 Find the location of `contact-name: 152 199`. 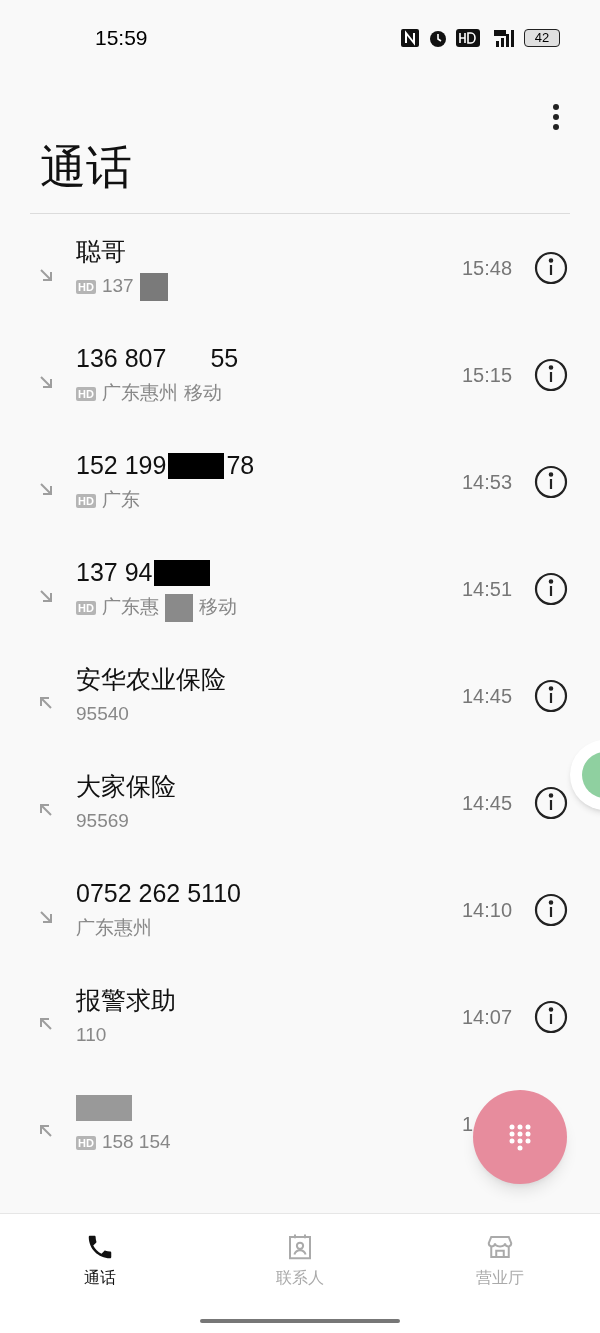

contact-name: 152 199 is located at coordinates (121, 465).